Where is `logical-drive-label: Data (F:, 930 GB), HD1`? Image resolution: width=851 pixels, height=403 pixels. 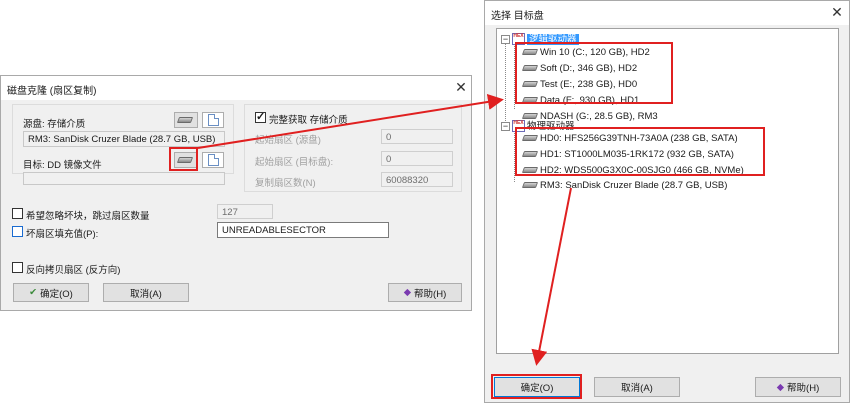 logical-drive-label: Data (F:, 930 GB), HD1 is located at coordinates (590, 100).